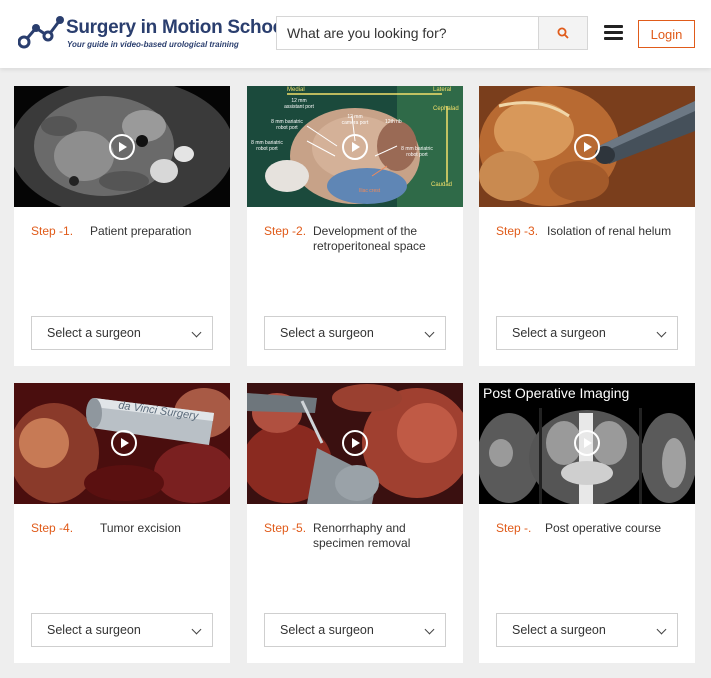 The height and width of the screenshot is (678, 711). I want to click on step-title: Tumor excision, so click(162, 528).